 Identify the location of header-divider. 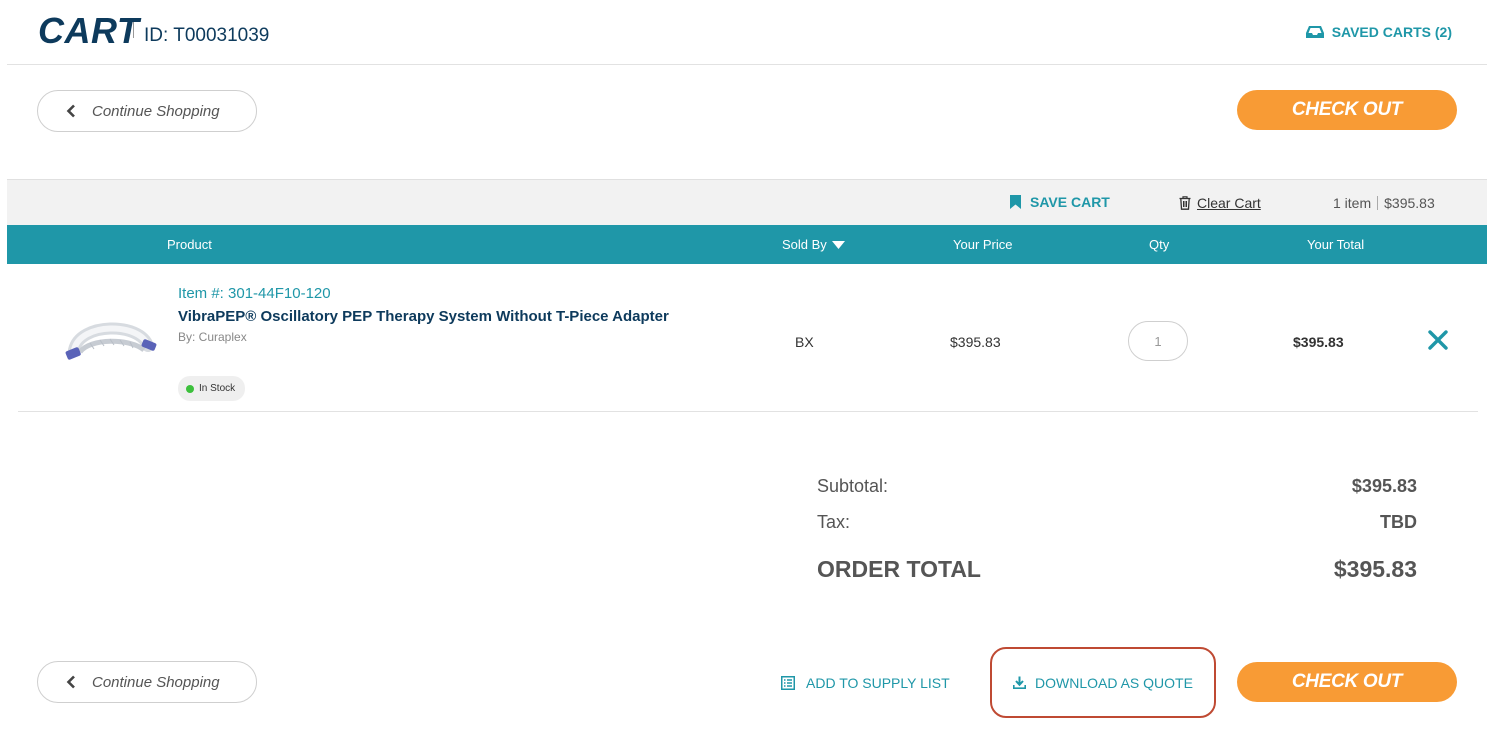
(747, 64).